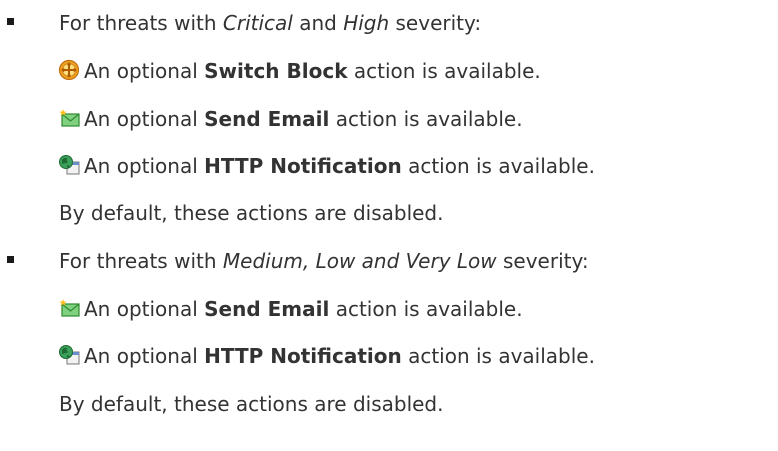  Describe the element at coordinates (257, 23) in the screenshot. I see `severity-critical: Critical` at that location.